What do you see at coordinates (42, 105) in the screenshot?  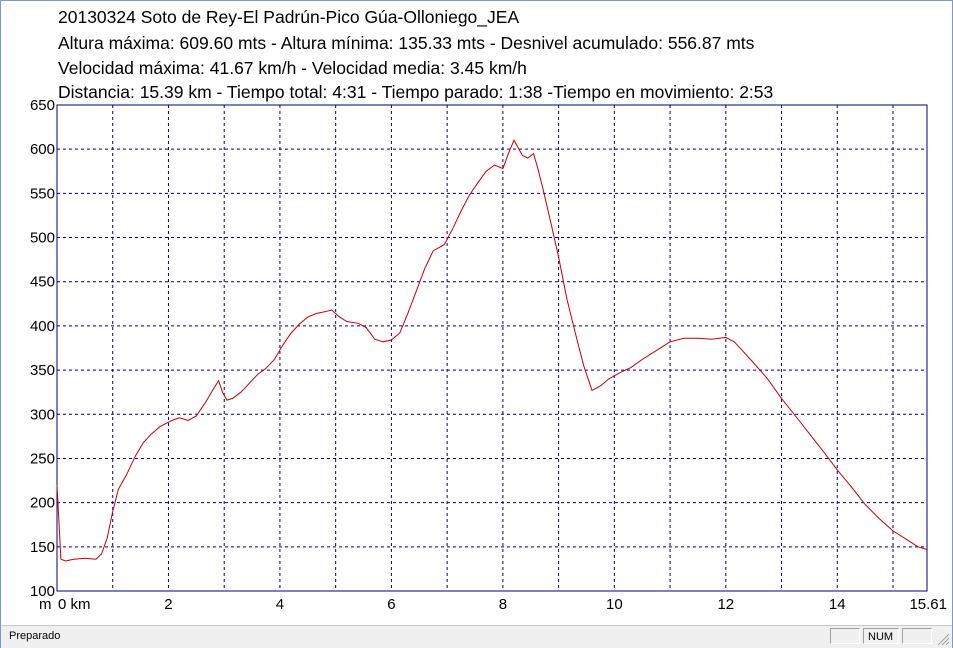 I see `y-tick-label: 650` at bounding box center [42, 105].